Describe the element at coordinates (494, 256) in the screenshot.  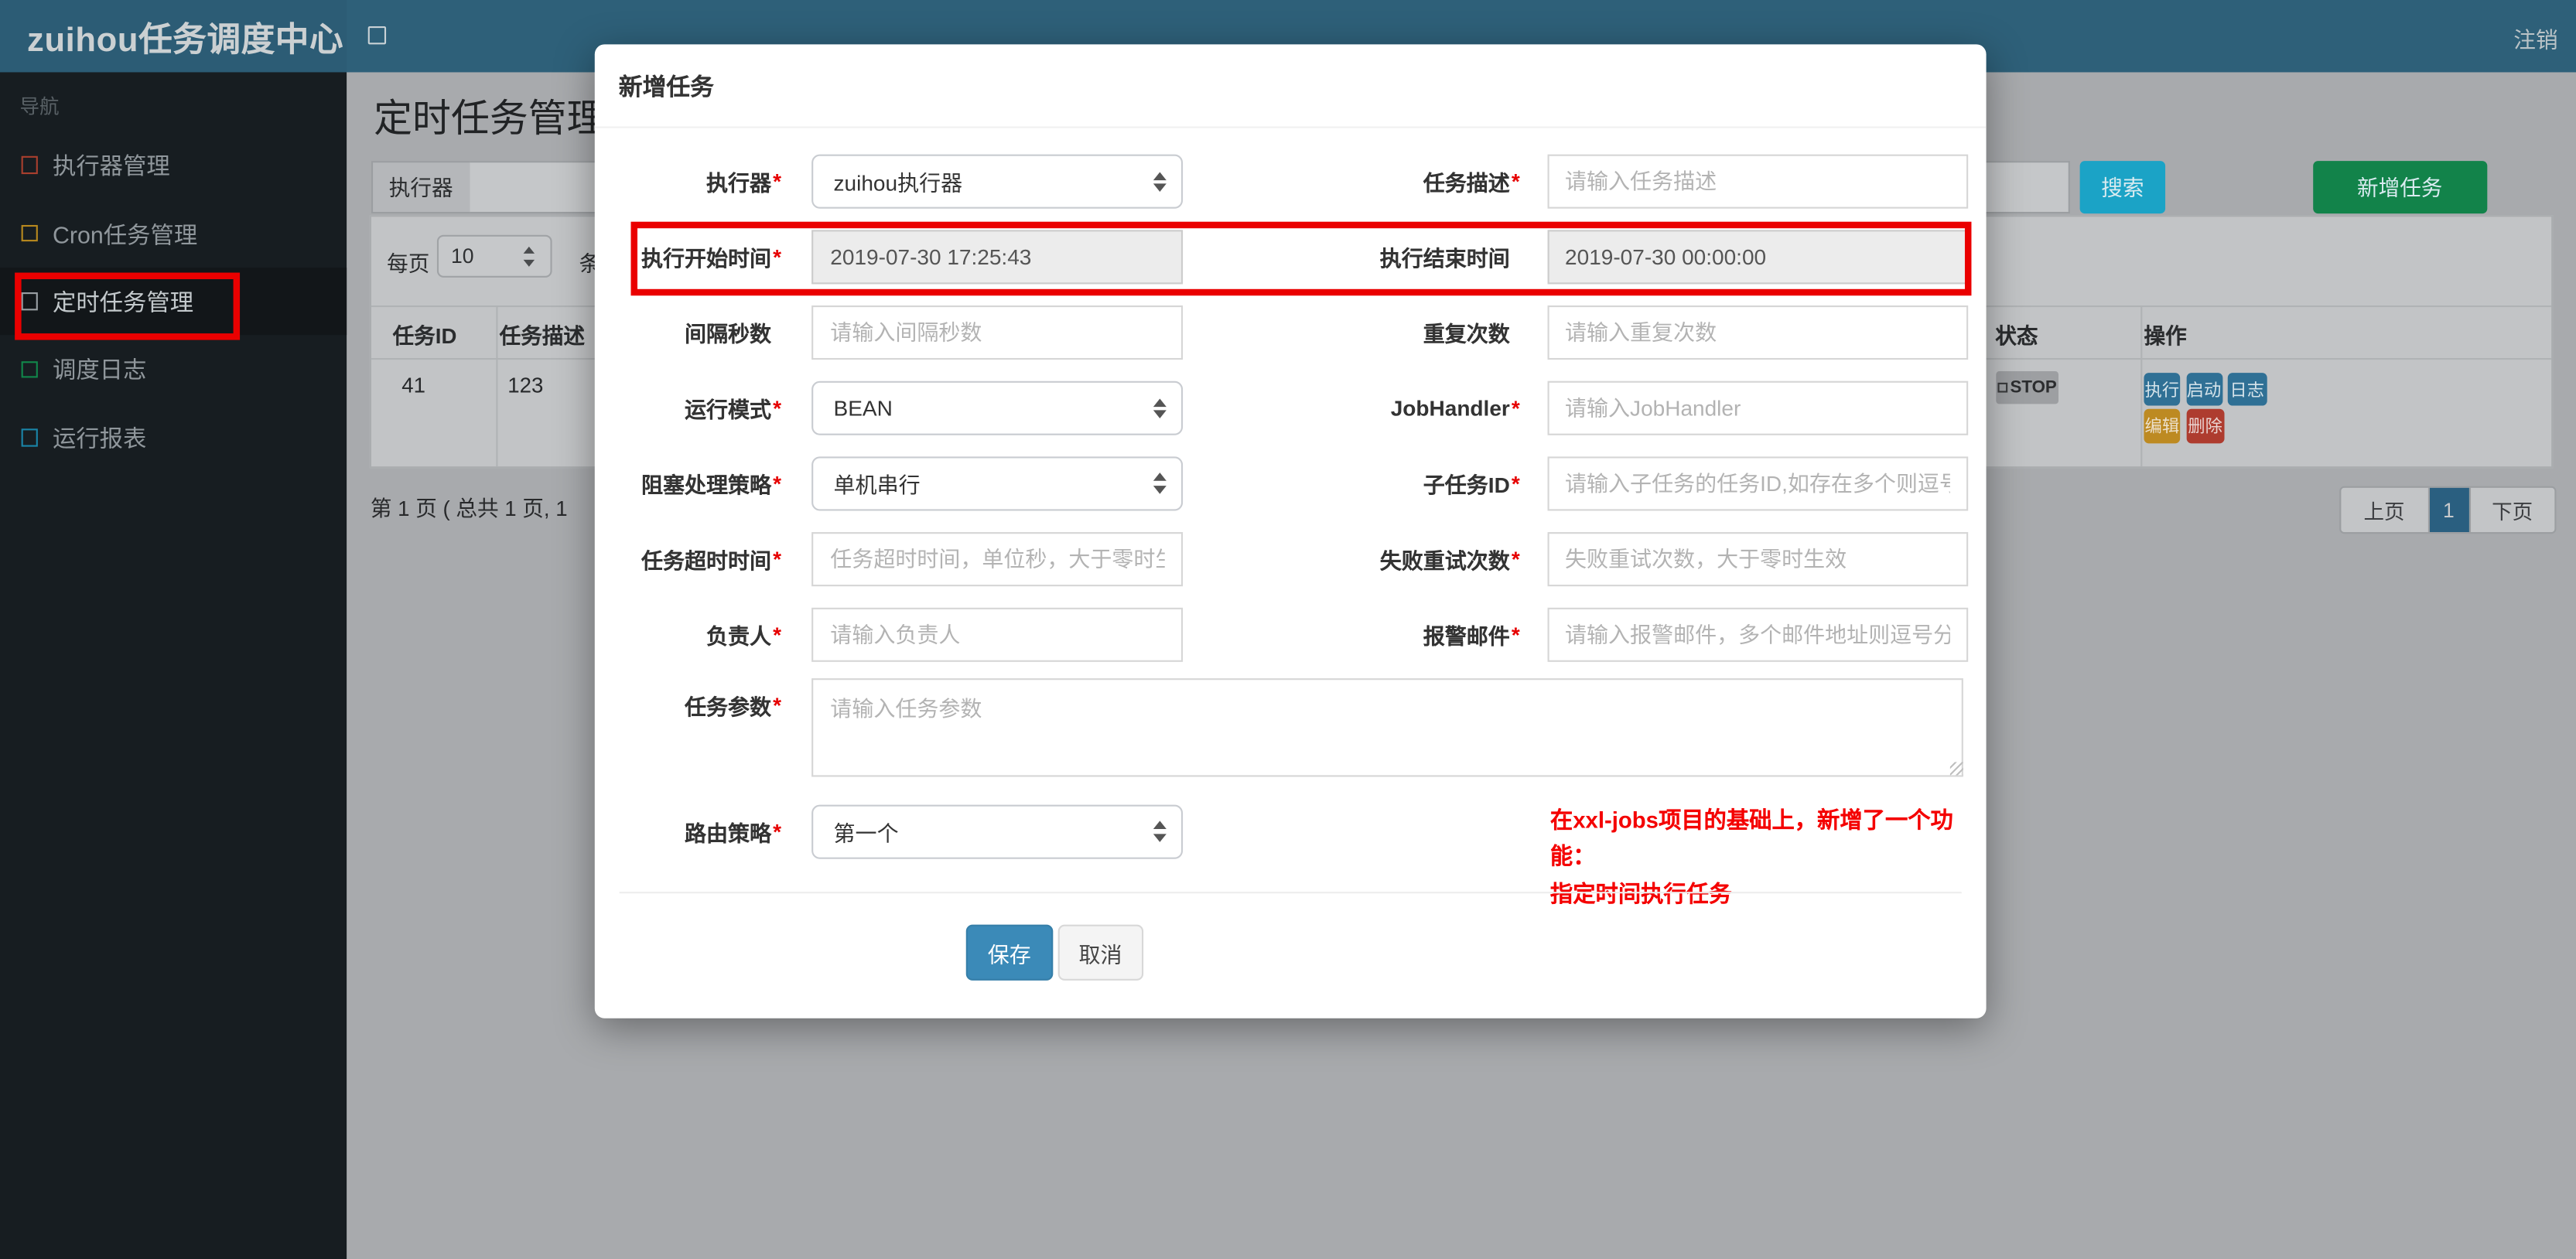
I see `per-page-select: 10` at that location.